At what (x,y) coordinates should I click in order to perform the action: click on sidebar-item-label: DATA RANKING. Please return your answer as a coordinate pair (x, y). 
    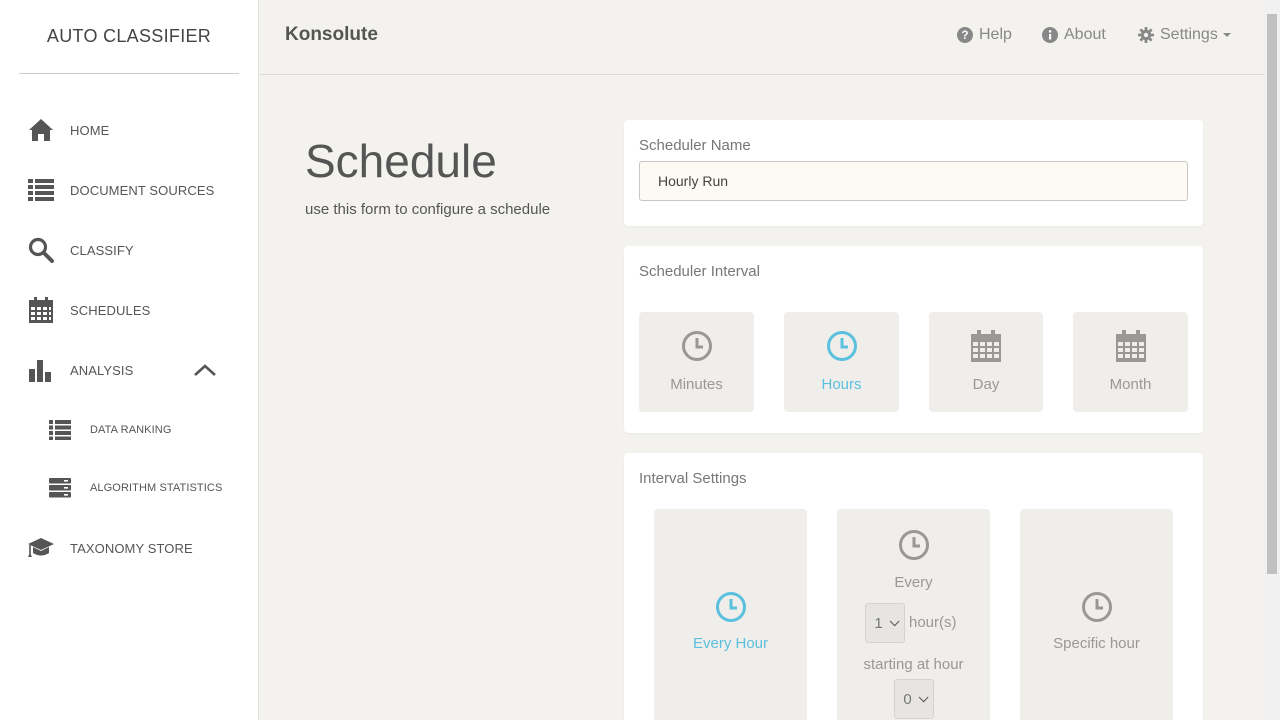
    Looking at the image, I should click on (131, 430).